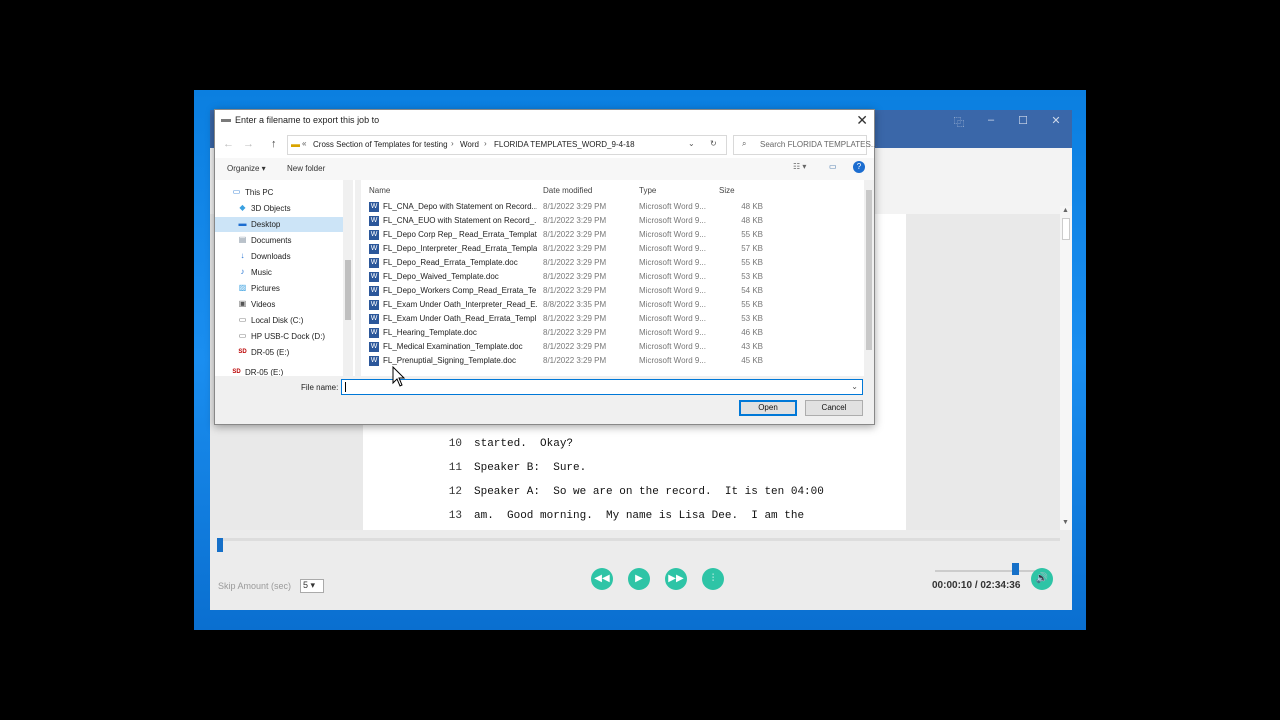  Describe the element at coordinates (430, 332) in the screenshot. I see `file-name: FL_Hearing_Template.doc` at that location.